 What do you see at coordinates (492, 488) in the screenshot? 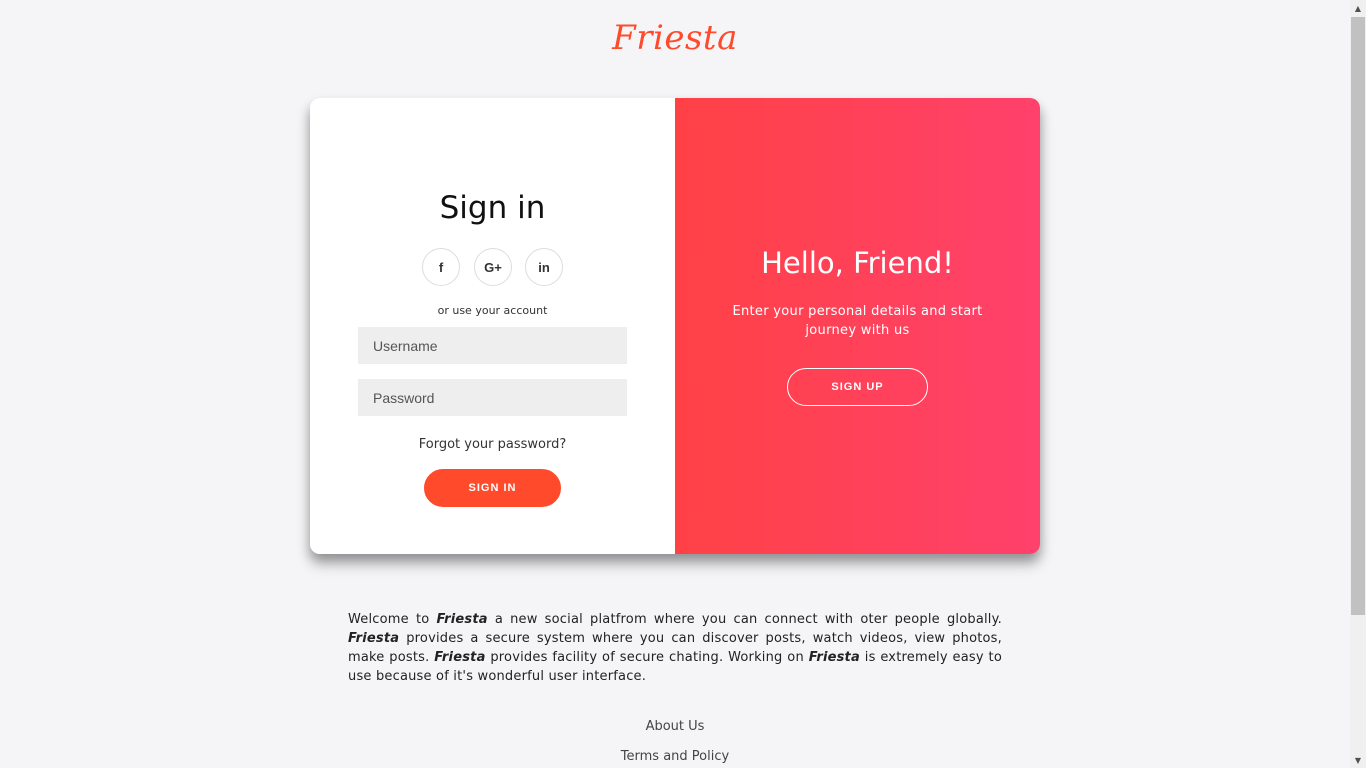
I see `sign-in-button: SIGN IN` at bounding box center [492, 488].